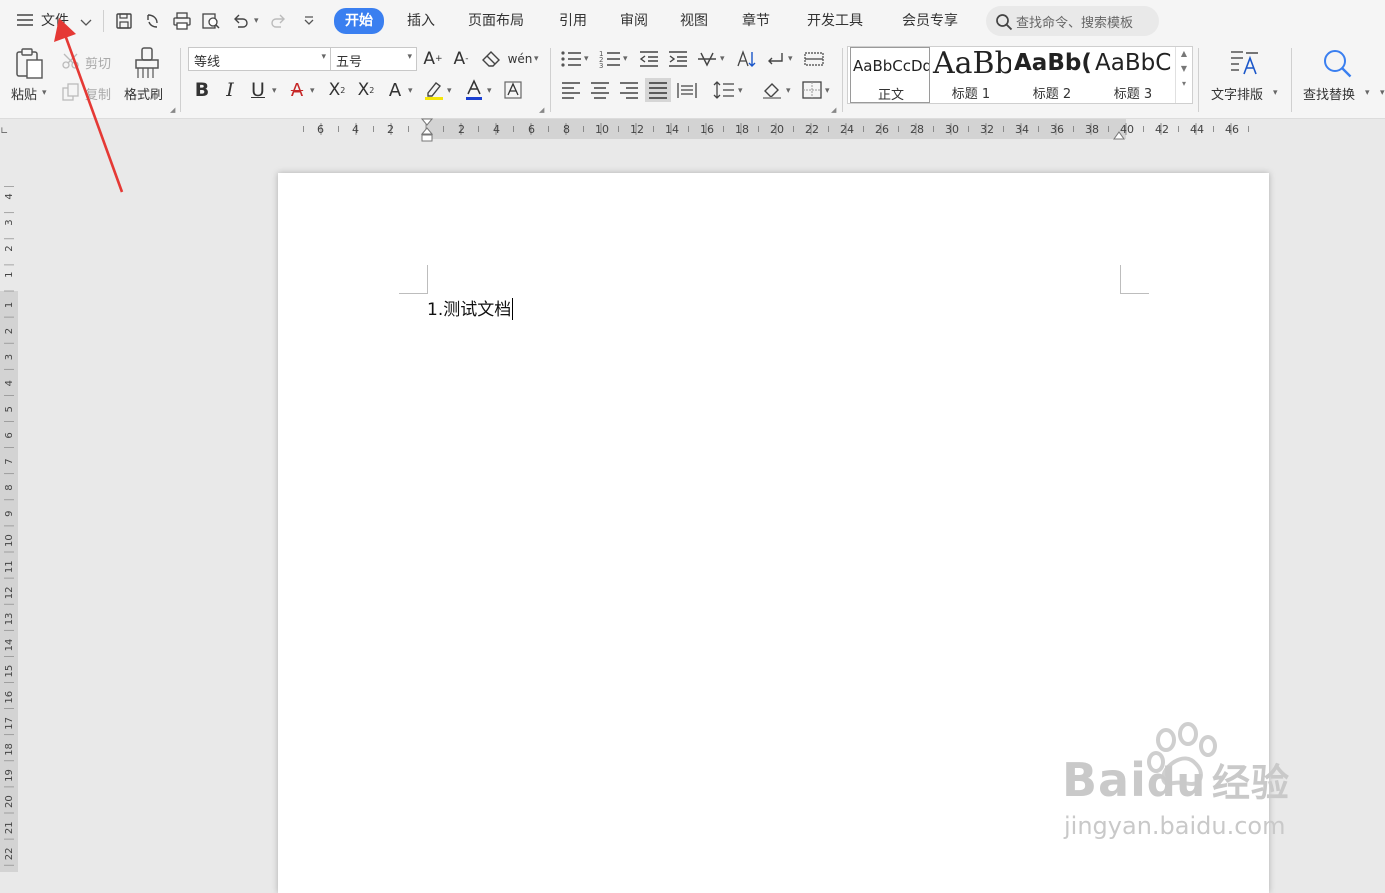 The width and height of the screenshot is (1385, 893). Describe the element at coordinates (571, 90) in the screenshot. I see `align-left-icon` at that location.